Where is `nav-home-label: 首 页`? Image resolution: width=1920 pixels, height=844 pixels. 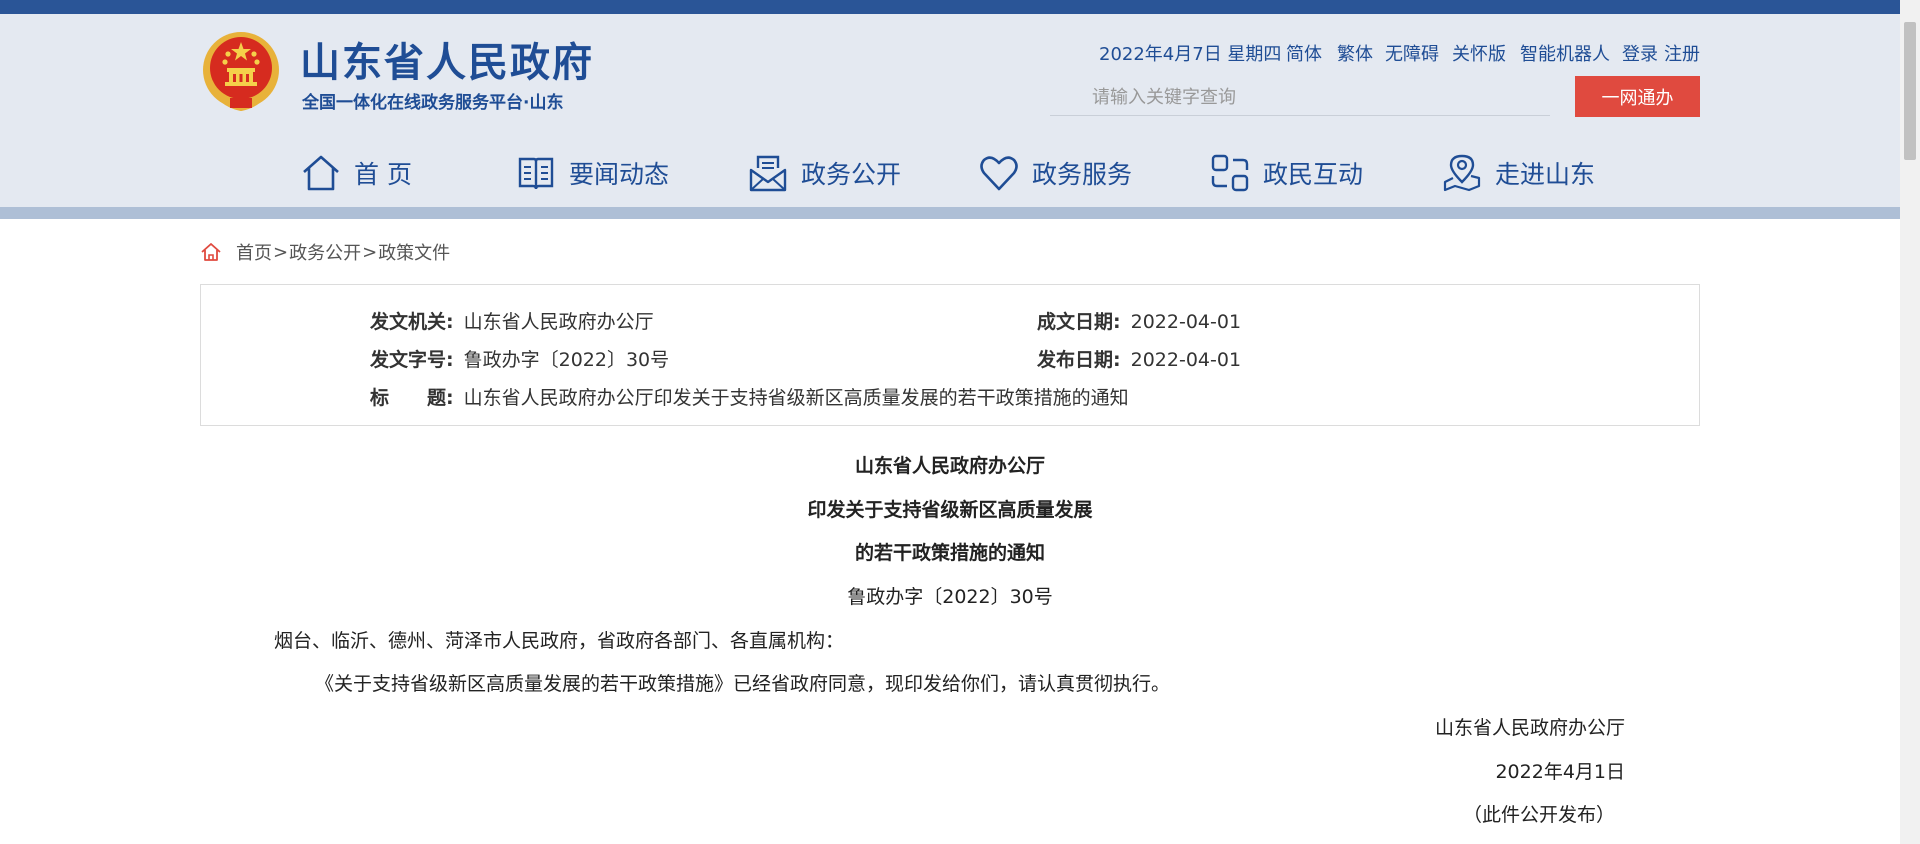
nav-home-label: 首 页 is located at coordinates (383, 174).